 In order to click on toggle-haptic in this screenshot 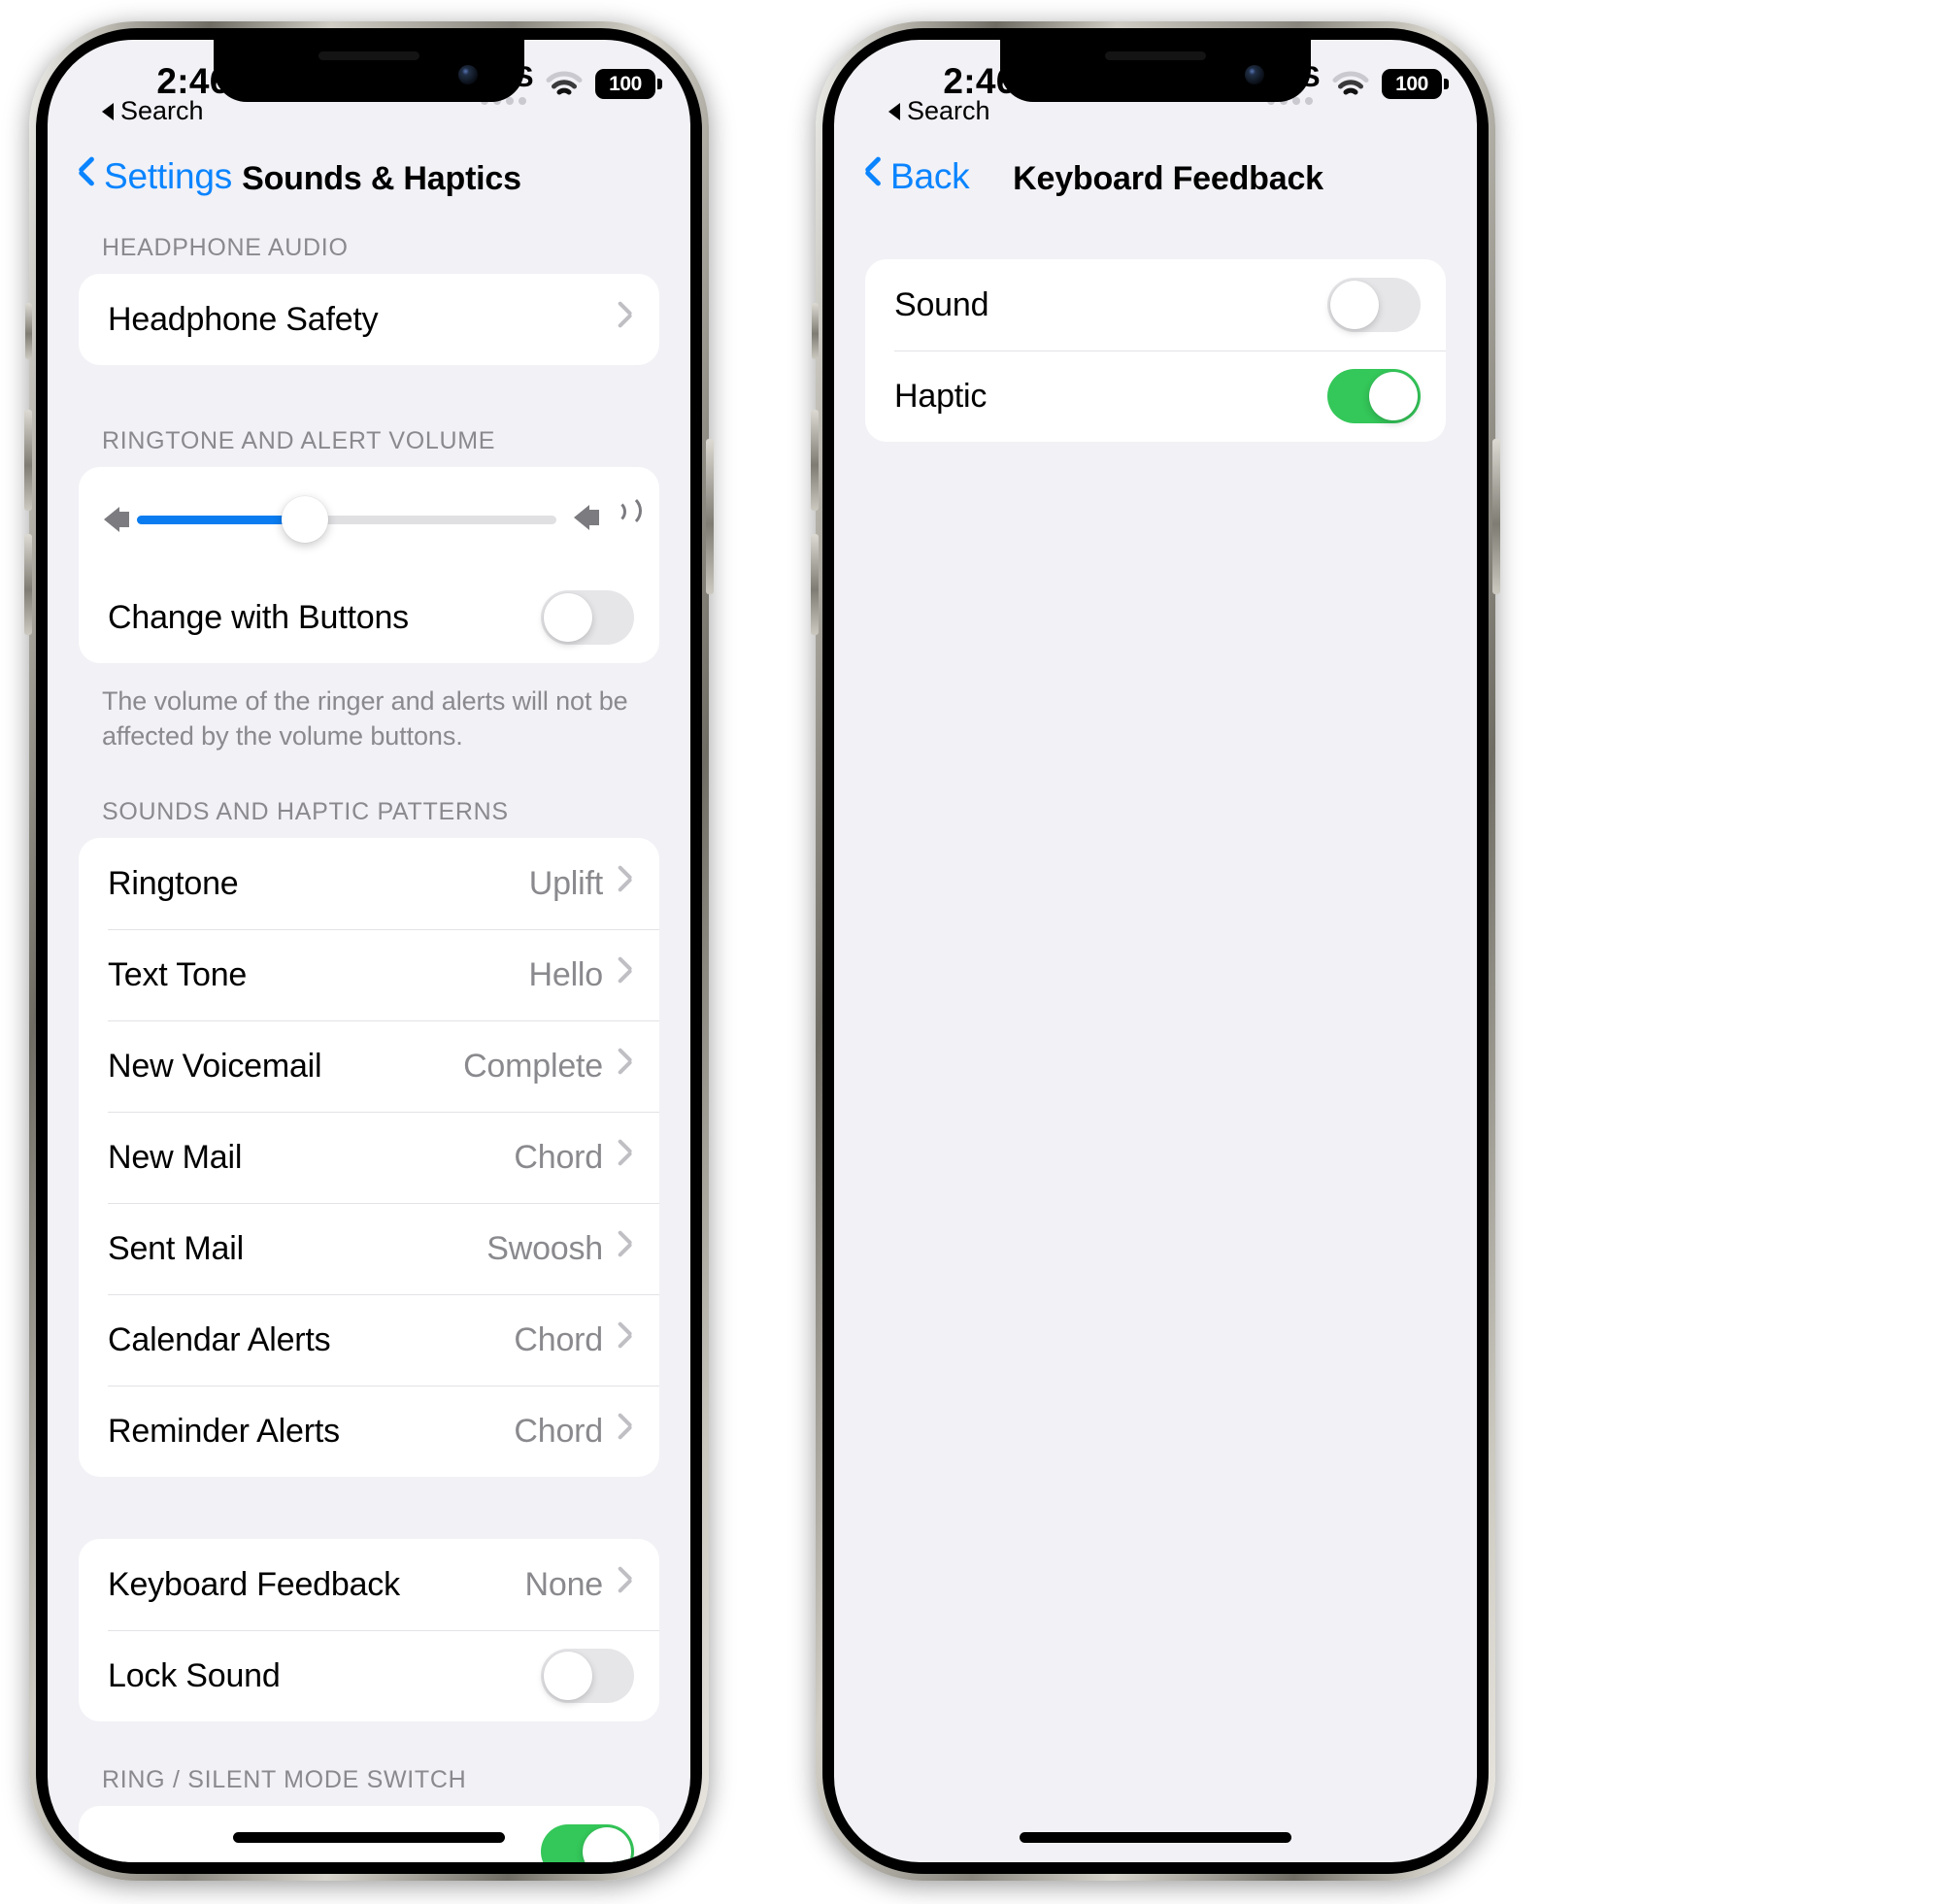, I will do `click(1374, 396)`.